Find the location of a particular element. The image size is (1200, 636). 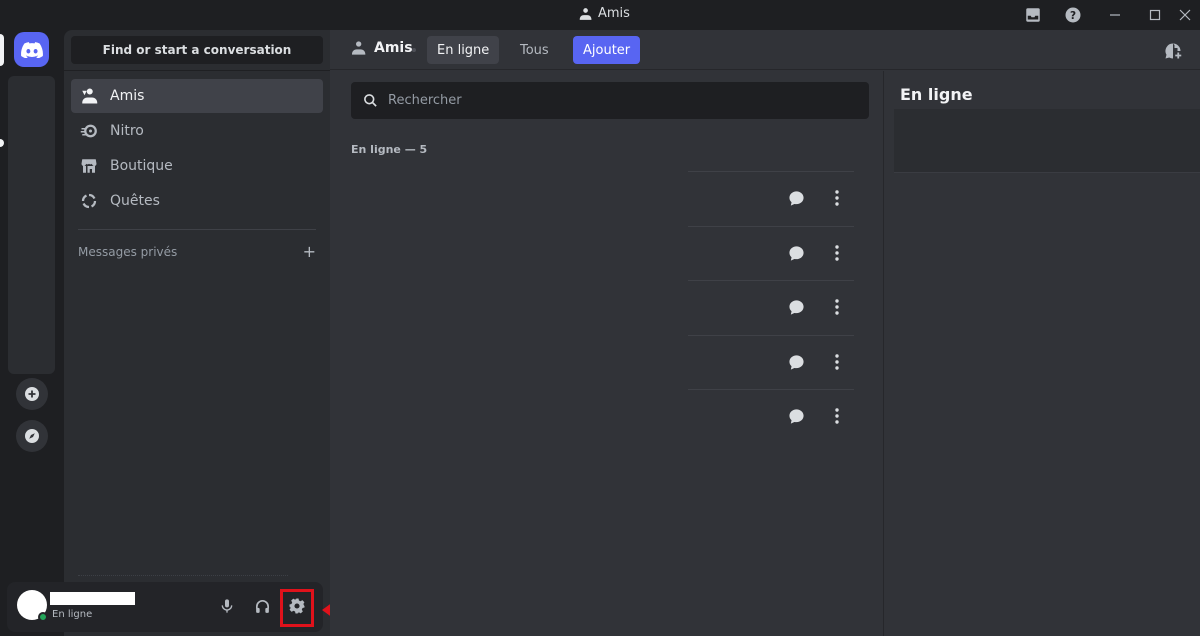

minimize-icon is located at coordinates (1115, 15).